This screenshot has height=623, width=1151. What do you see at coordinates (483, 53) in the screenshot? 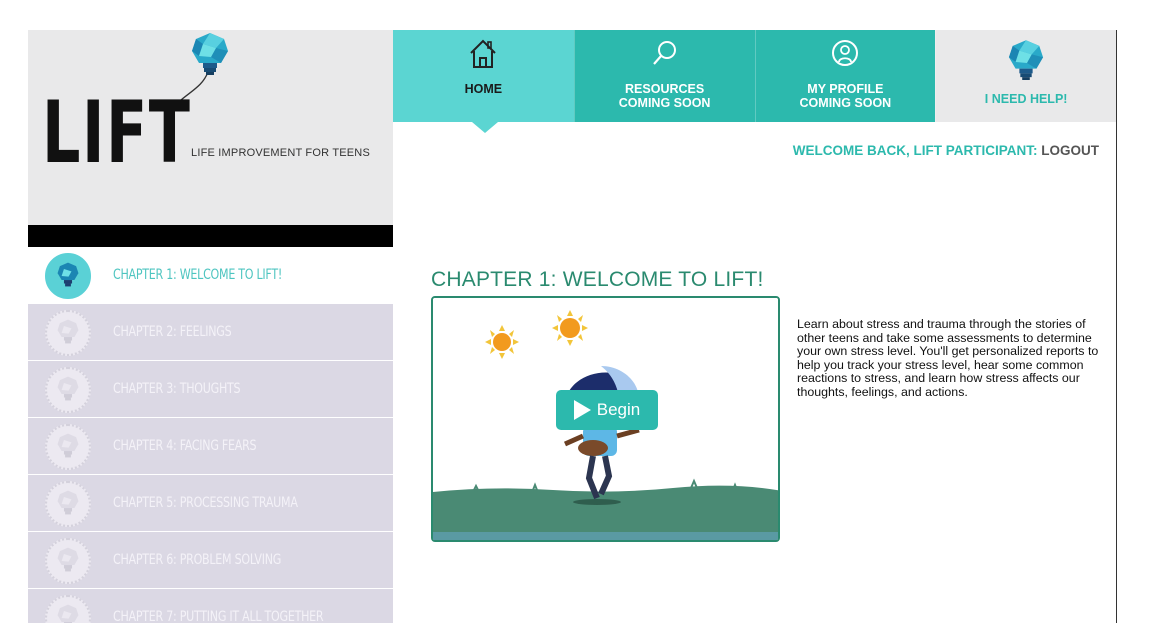
I see `home-icon` at bounding box center [483, 53].